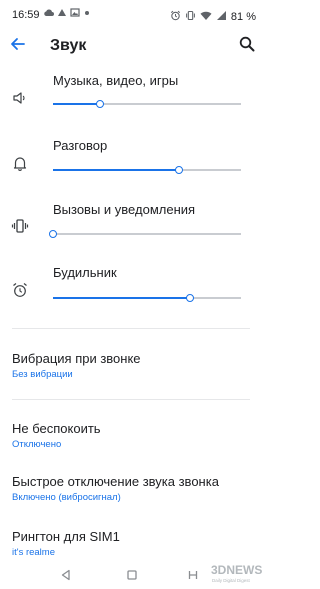 Image resolution: width=320 pixels, height=589 pixels. I want to click on setting-vibrate-on-ring: Вибрация при звонке Без вибрации, so click(132, 373).